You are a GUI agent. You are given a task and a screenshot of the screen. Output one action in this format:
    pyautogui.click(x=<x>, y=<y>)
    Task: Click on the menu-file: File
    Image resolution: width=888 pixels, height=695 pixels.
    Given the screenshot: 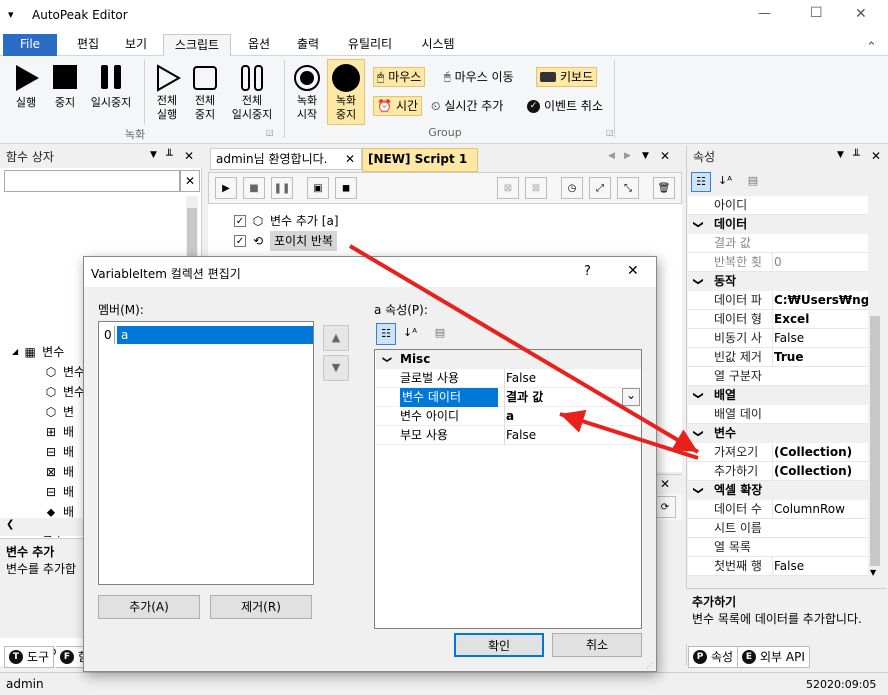 What is the action you would take?
    pyautogui.click(x=30, y=45)
    